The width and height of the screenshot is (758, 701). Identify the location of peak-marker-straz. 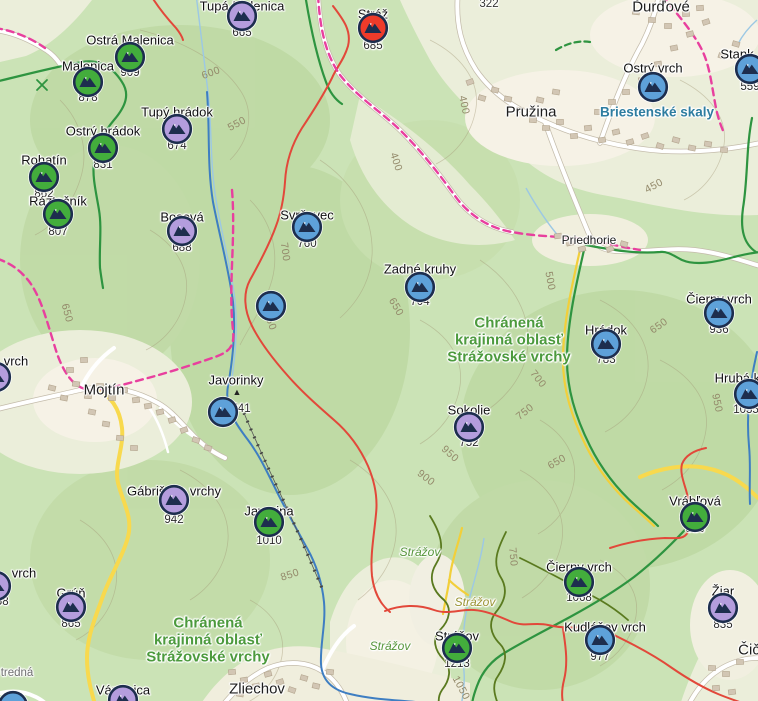
(373, 28).